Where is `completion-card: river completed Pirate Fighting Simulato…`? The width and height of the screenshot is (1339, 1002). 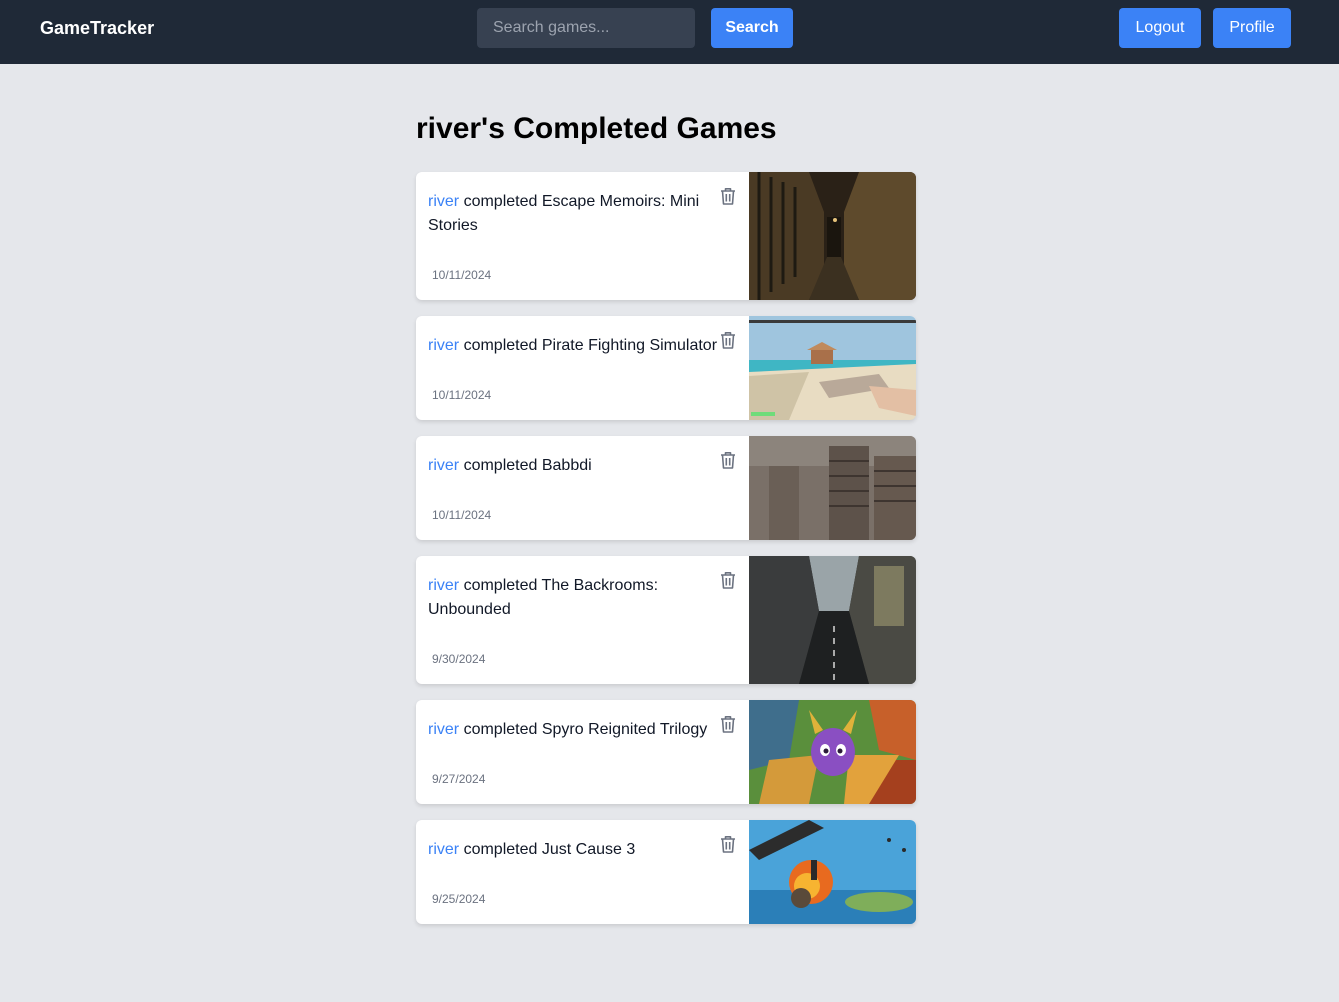 completion-card: river completed Pirate Fighting Simulato… is located at coordinates (666, 368).